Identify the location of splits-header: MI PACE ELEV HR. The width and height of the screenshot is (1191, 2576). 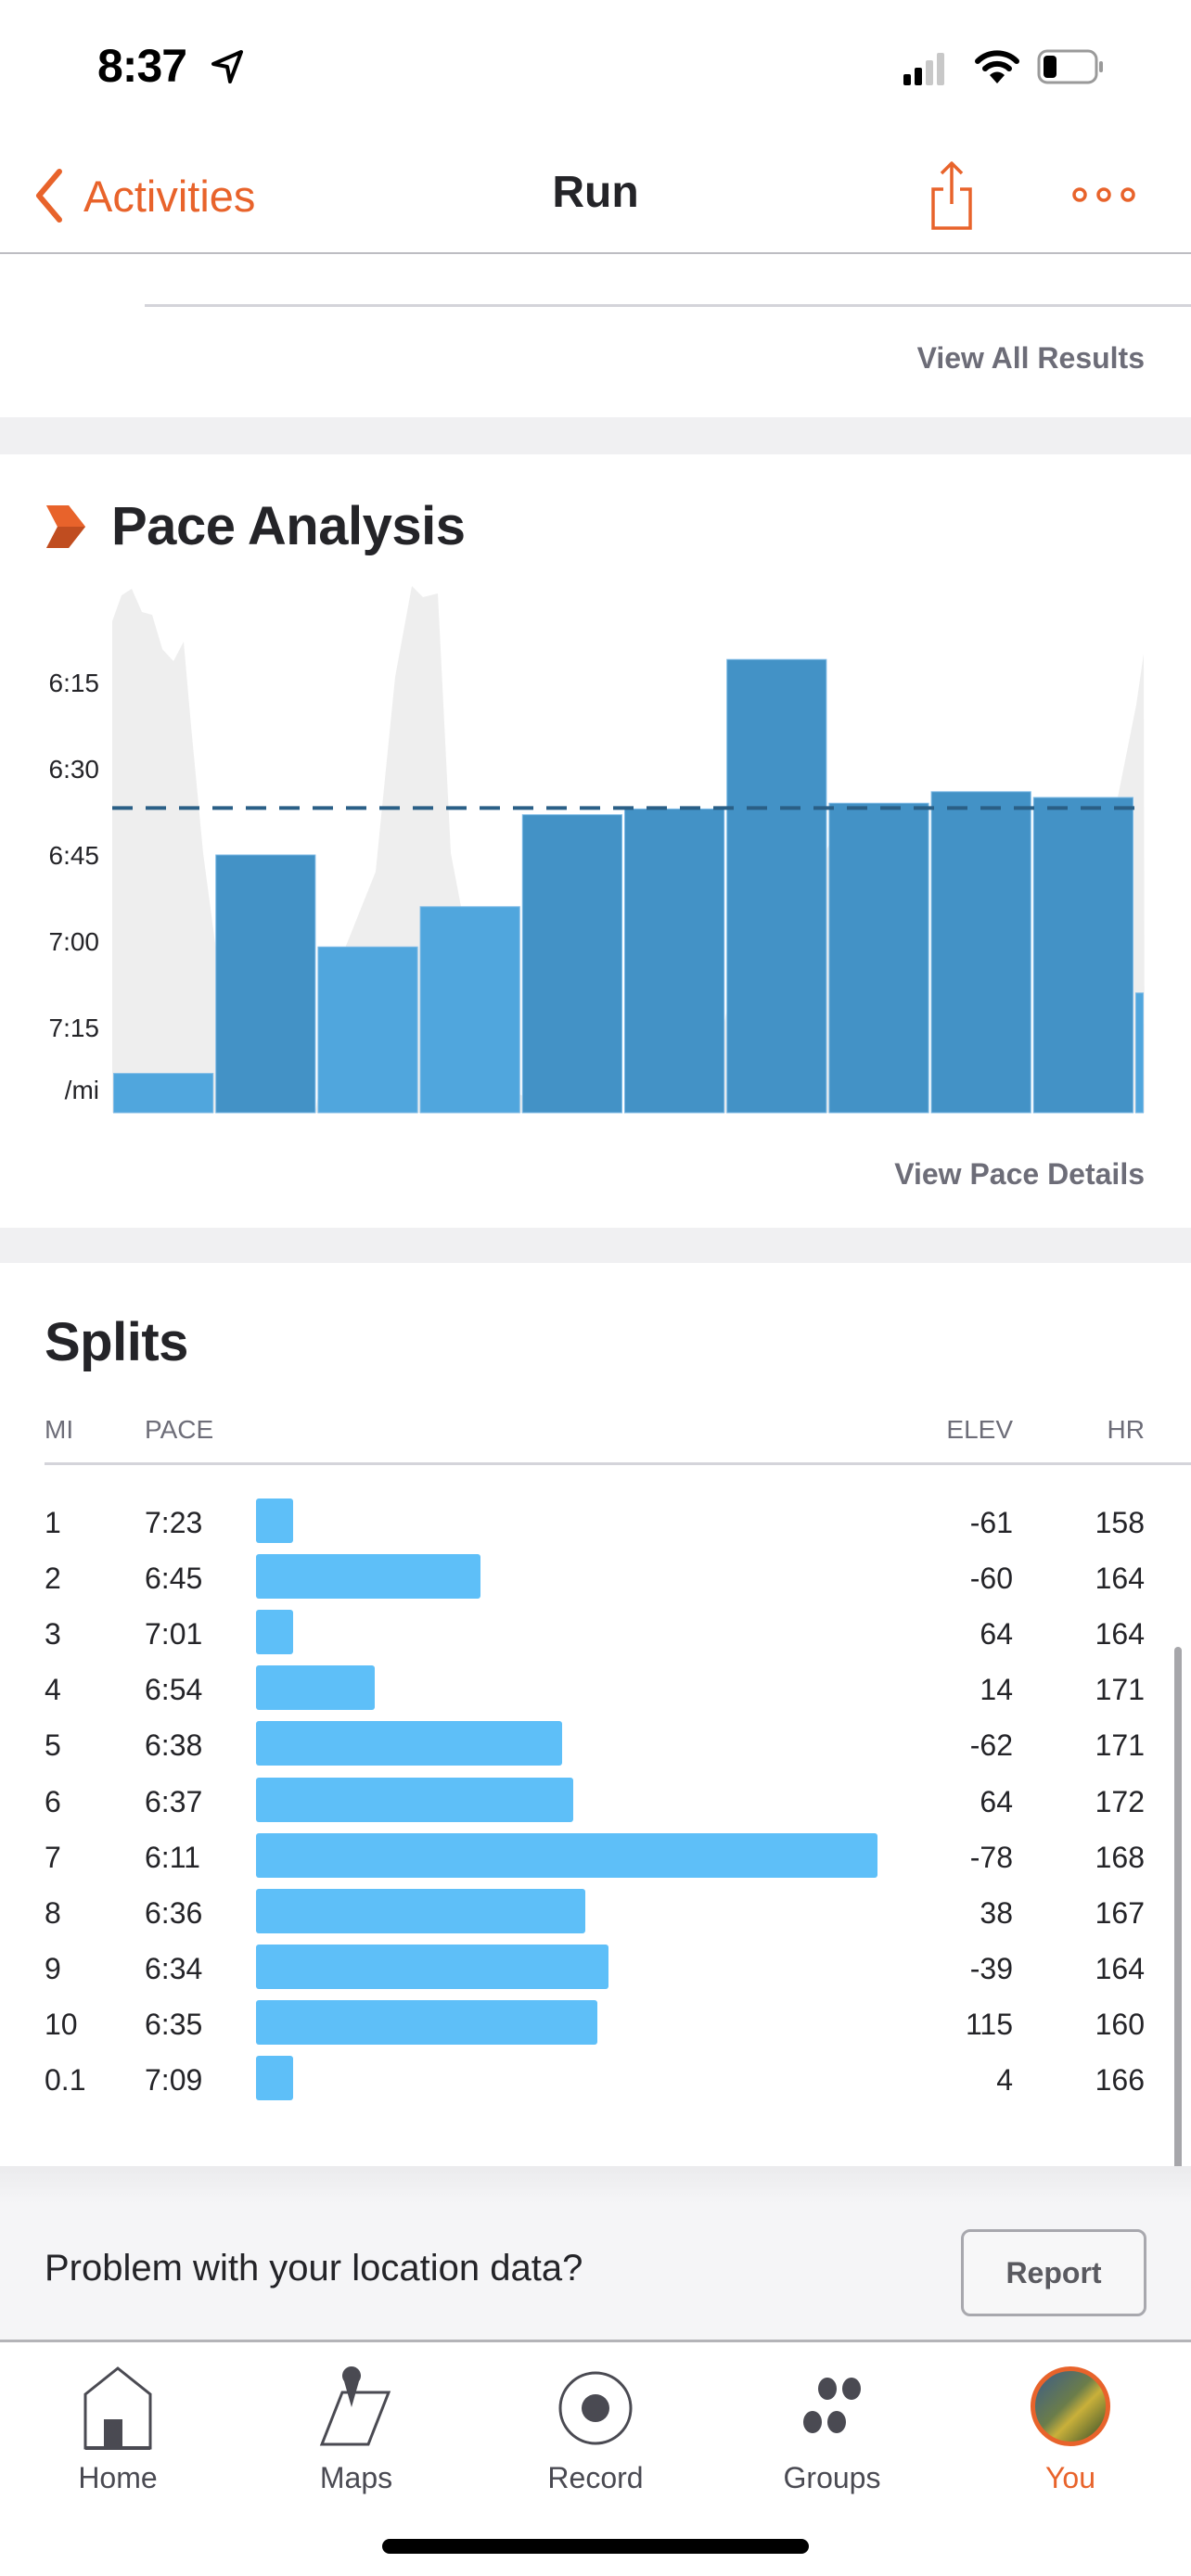
(595, 1437).